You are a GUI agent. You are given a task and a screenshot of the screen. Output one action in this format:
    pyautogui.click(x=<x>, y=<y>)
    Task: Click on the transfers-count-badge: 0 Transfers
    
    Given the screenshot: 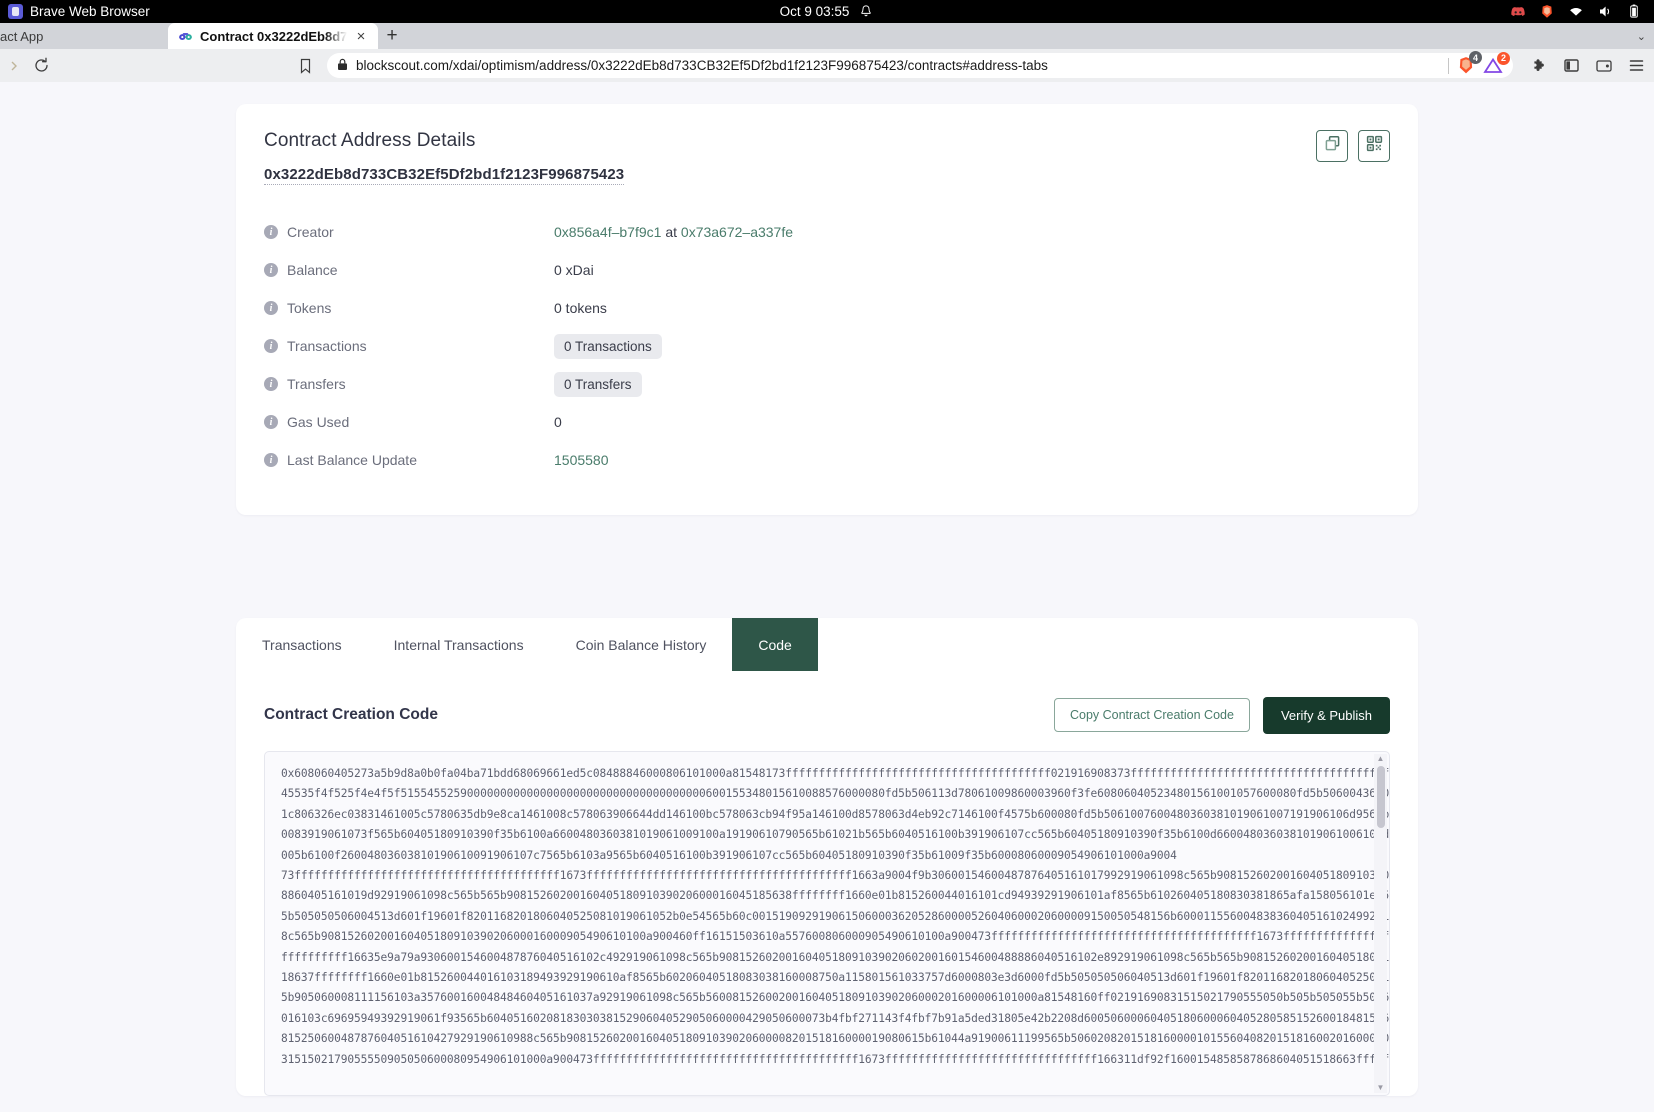 What is the action you would take?
    pyautogui.click(x=598, y=384)
    